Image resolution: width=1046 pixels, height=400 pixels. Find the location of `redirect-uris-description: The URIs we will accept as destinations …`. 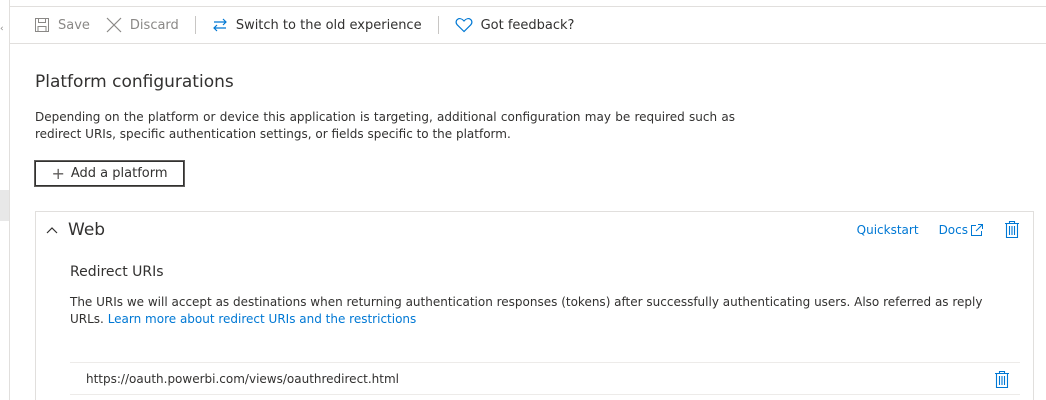

redirect-uris-description: The URIs we will accept as destinations … is located at coordinates (537, 311).